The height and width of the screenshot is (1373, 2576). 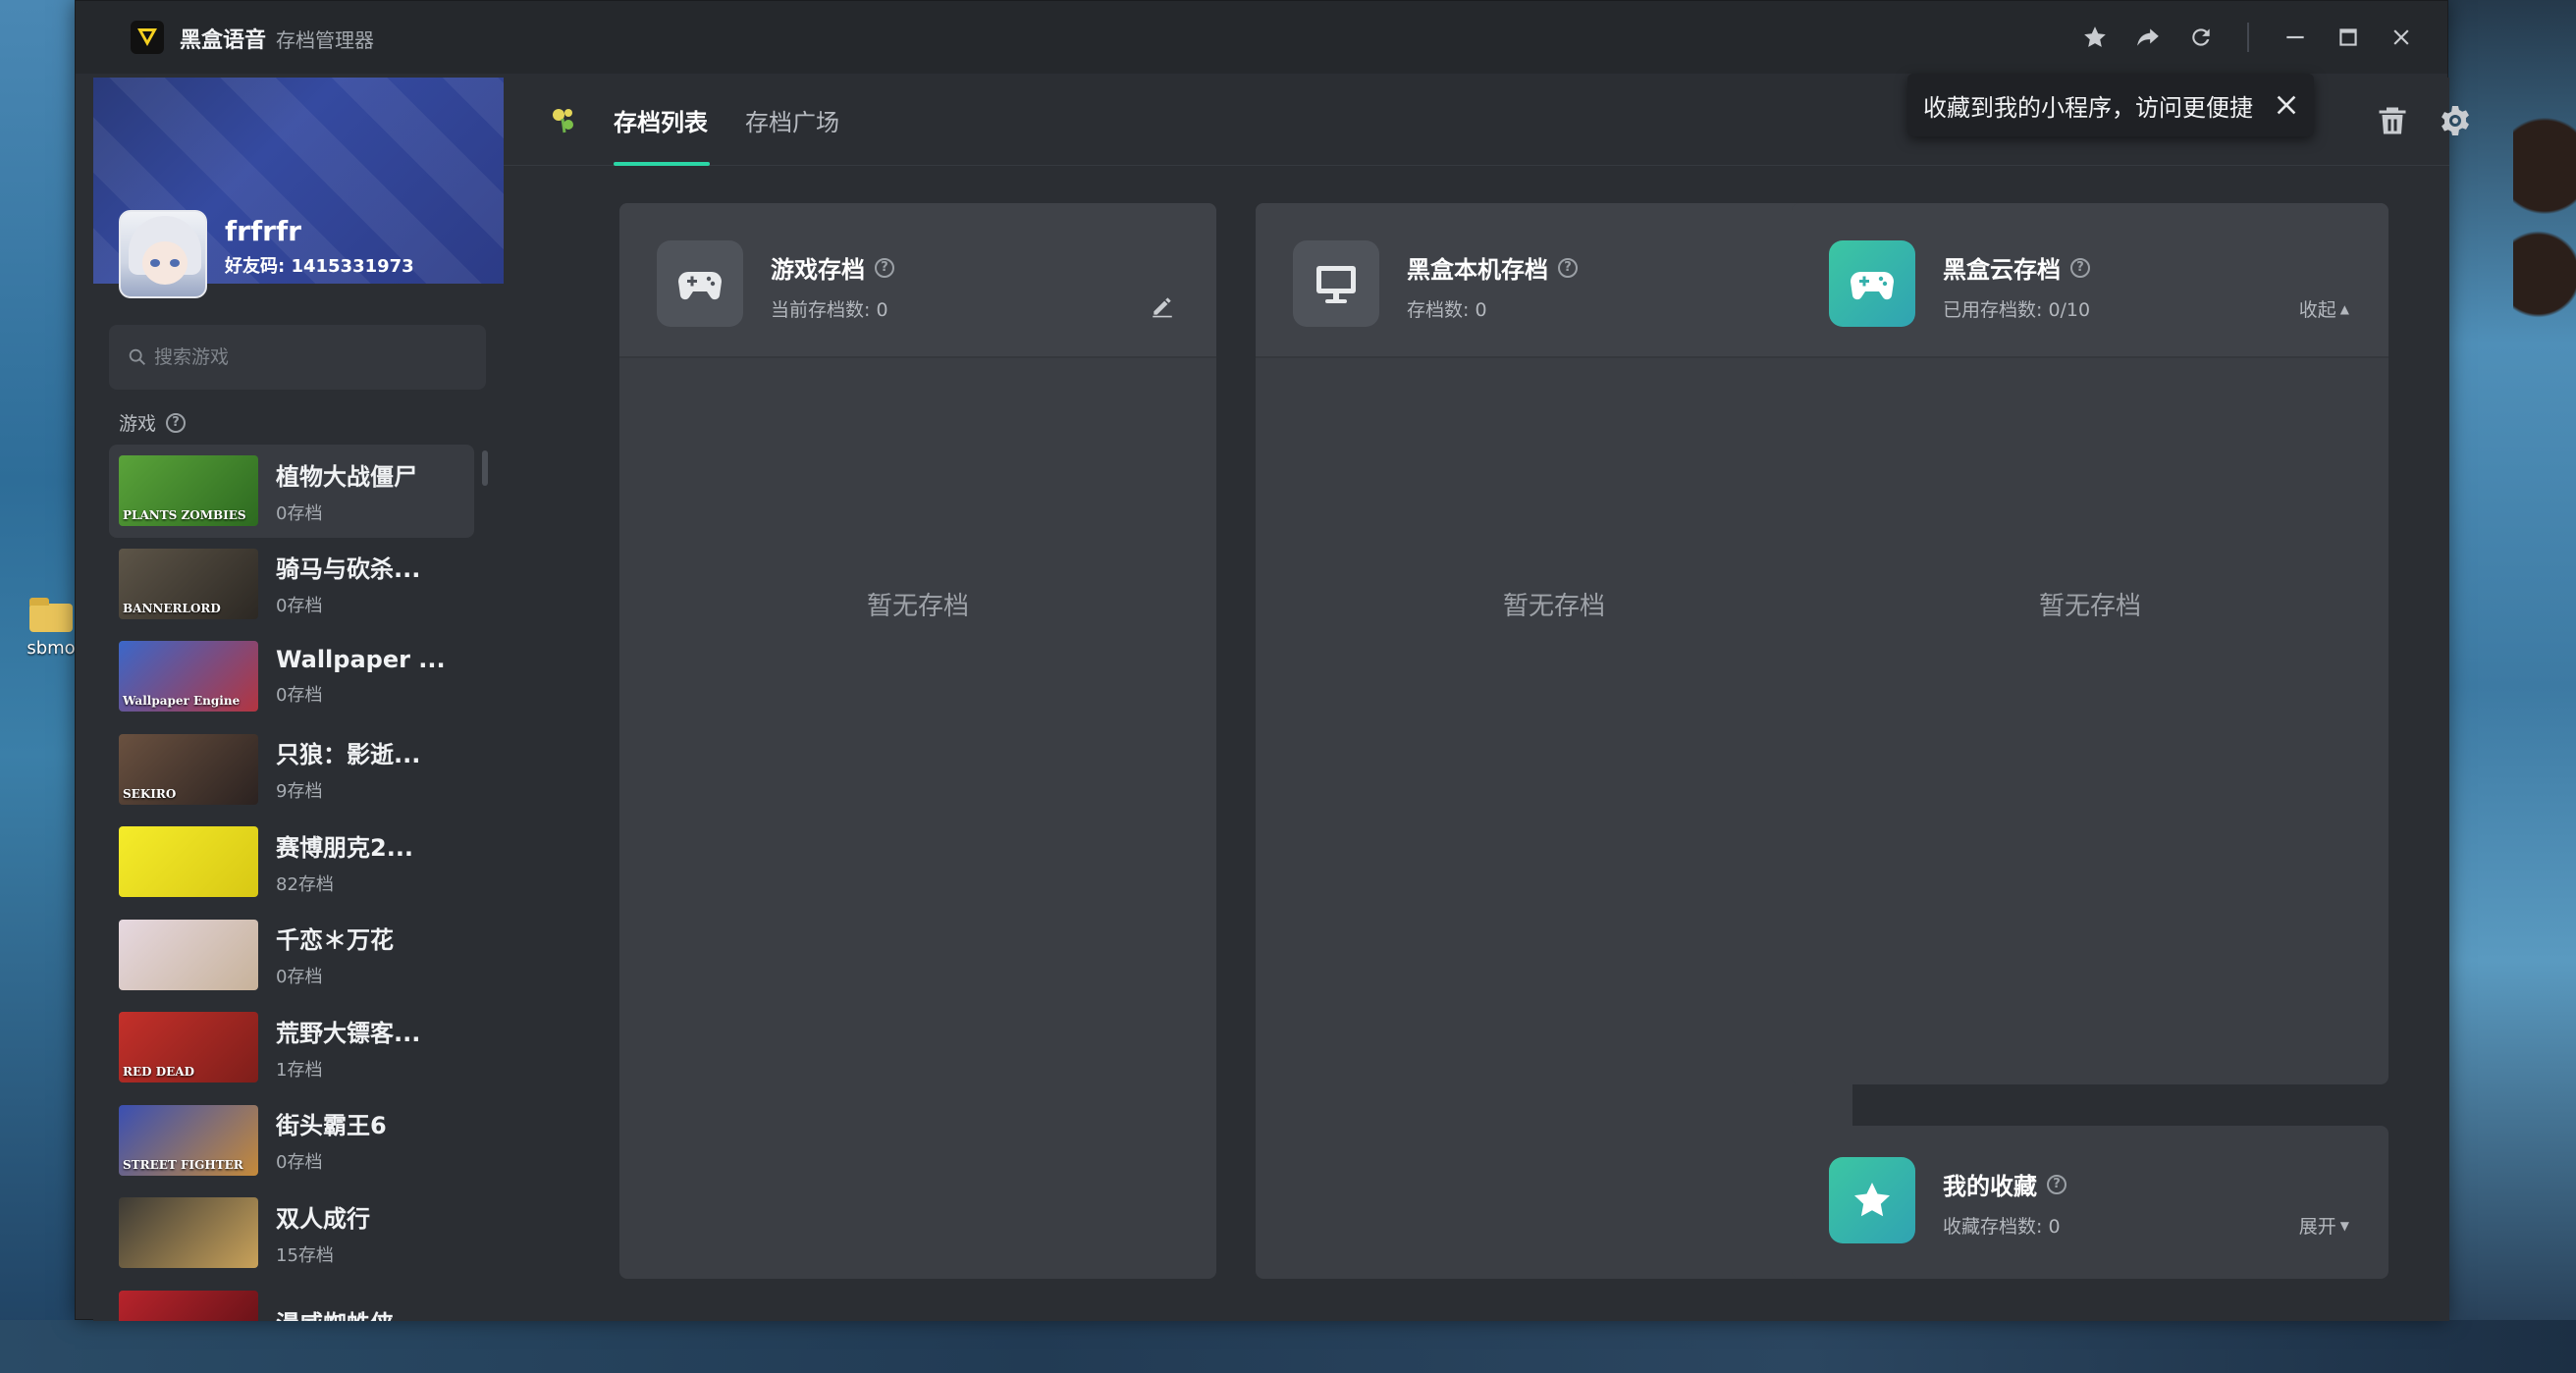 I want to click on gamepad-icon, so click(x=700, y=283).